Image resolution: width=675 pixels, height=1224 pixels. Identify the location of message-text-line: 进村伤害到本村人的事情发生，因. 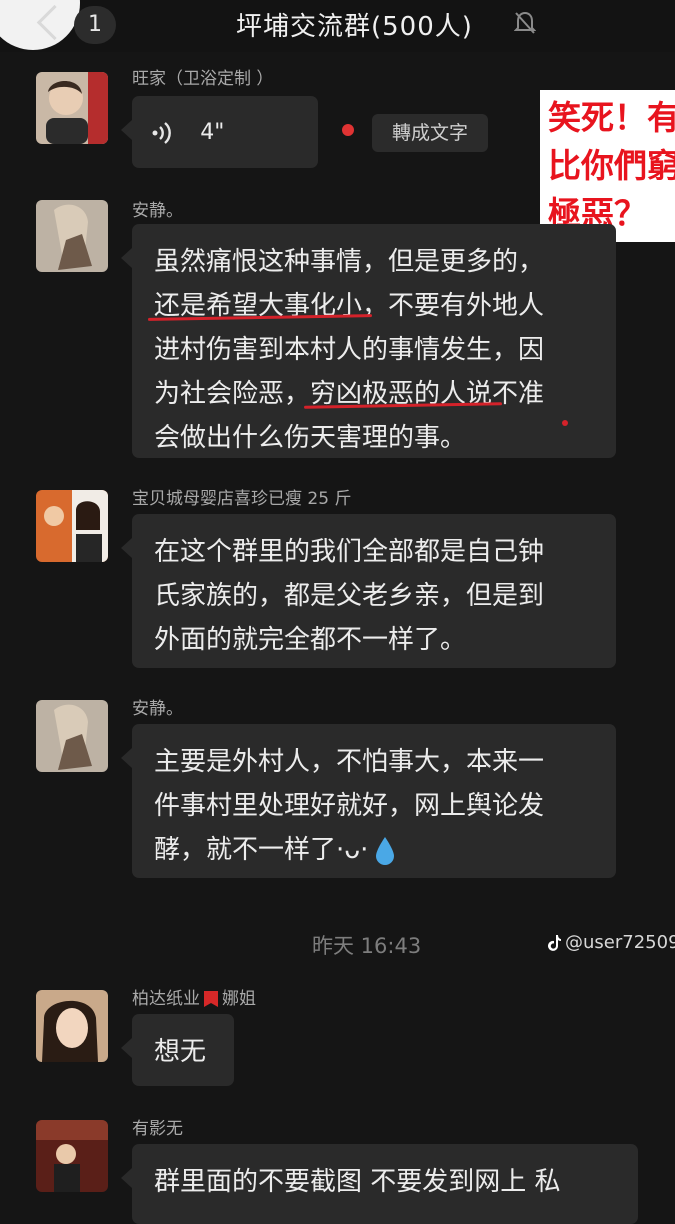
(349, 350).